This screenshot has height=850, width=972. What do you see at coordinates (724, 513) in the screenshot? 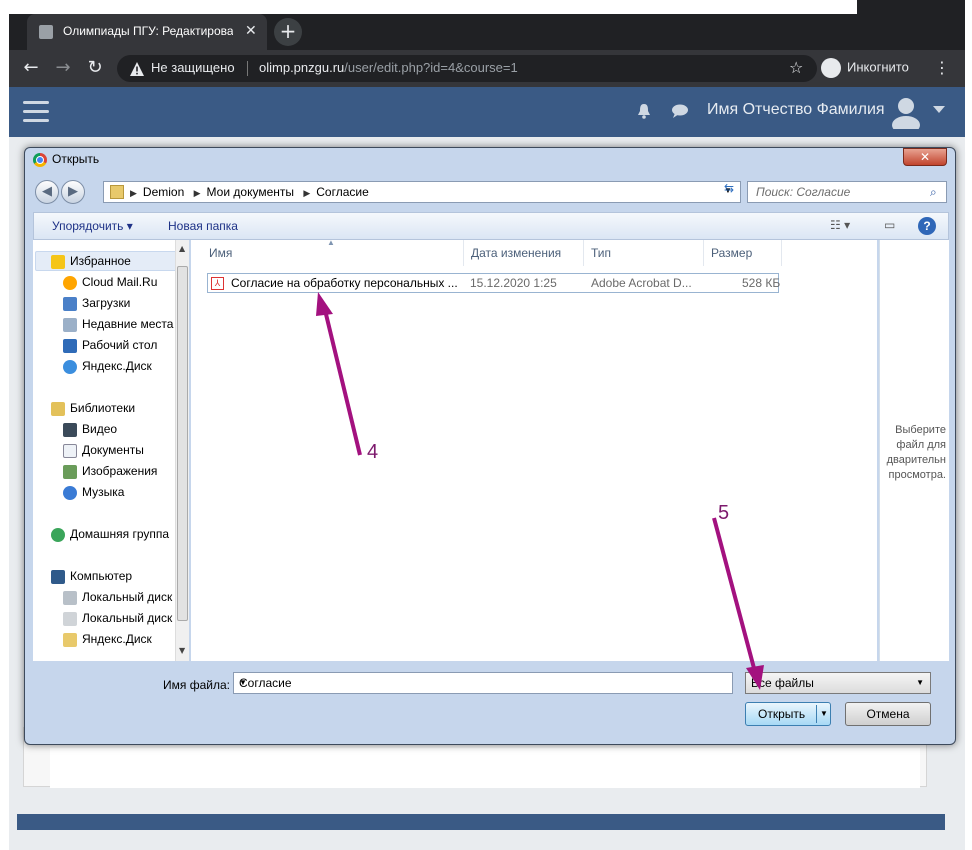
I see `annotation-step-5: 5` at bounding box center [724, 513].